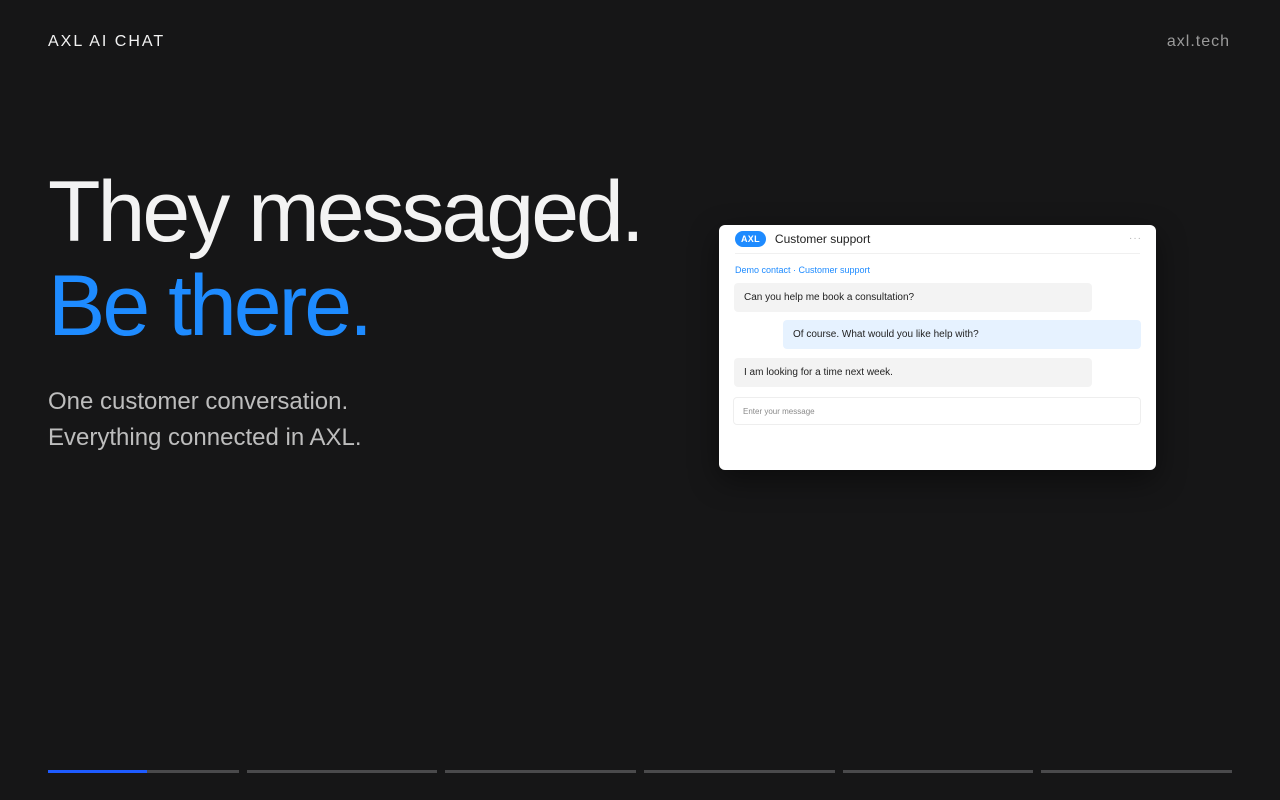 The width and height of the screenshot is (1280, 800). I want to click on hero: They messaged. Be there., so click(346, 259).